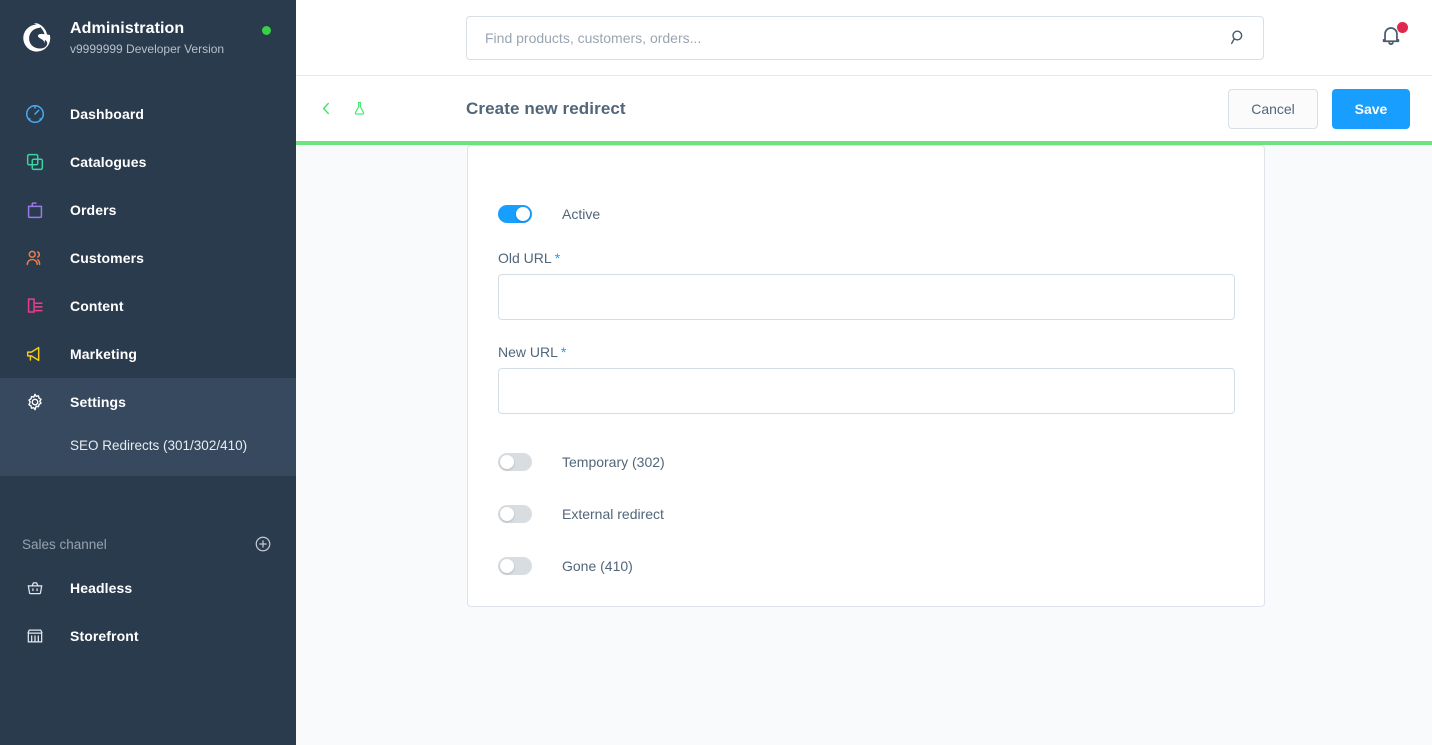 This screenshot has width=1432, height=745. Describe the element at coordinates (866, 391) in the screenshot. I see `new-url-input` at that location.